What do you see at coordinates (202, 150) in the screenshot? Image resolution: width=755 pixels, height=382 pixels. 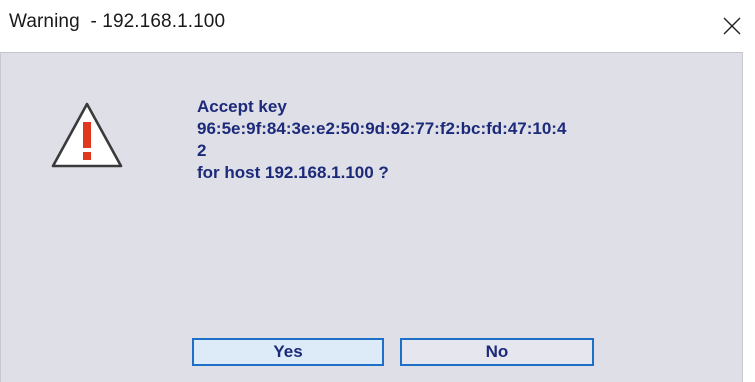 I see `message-line-key-fingerprint-cont: 2` at bounding box center [202, 150].